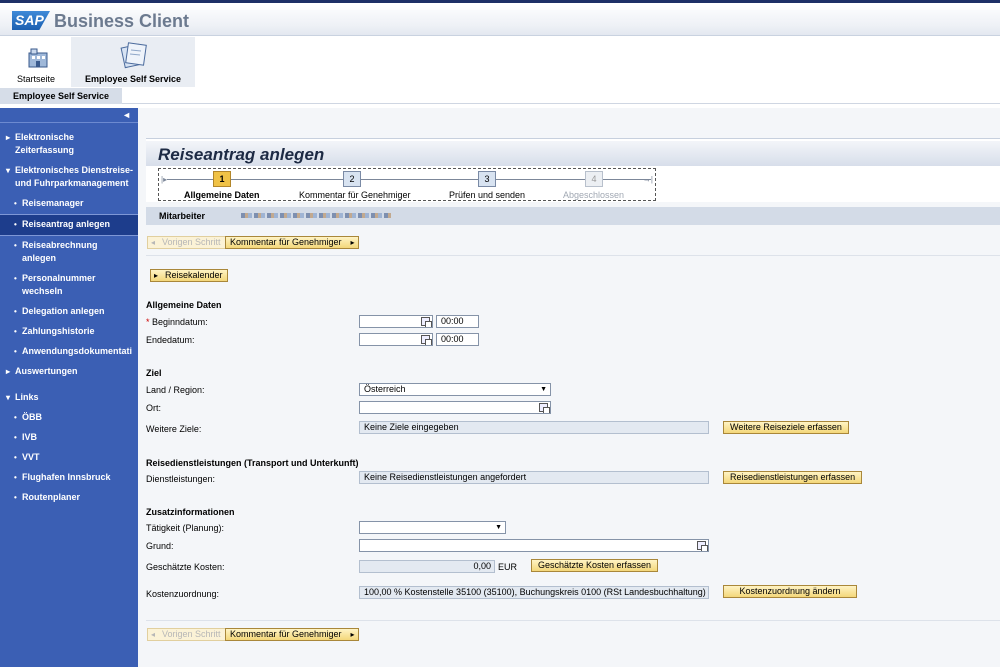 The image size is (1000, 667). I want to click on begin-time-input: 00:00, so click(457, 321).